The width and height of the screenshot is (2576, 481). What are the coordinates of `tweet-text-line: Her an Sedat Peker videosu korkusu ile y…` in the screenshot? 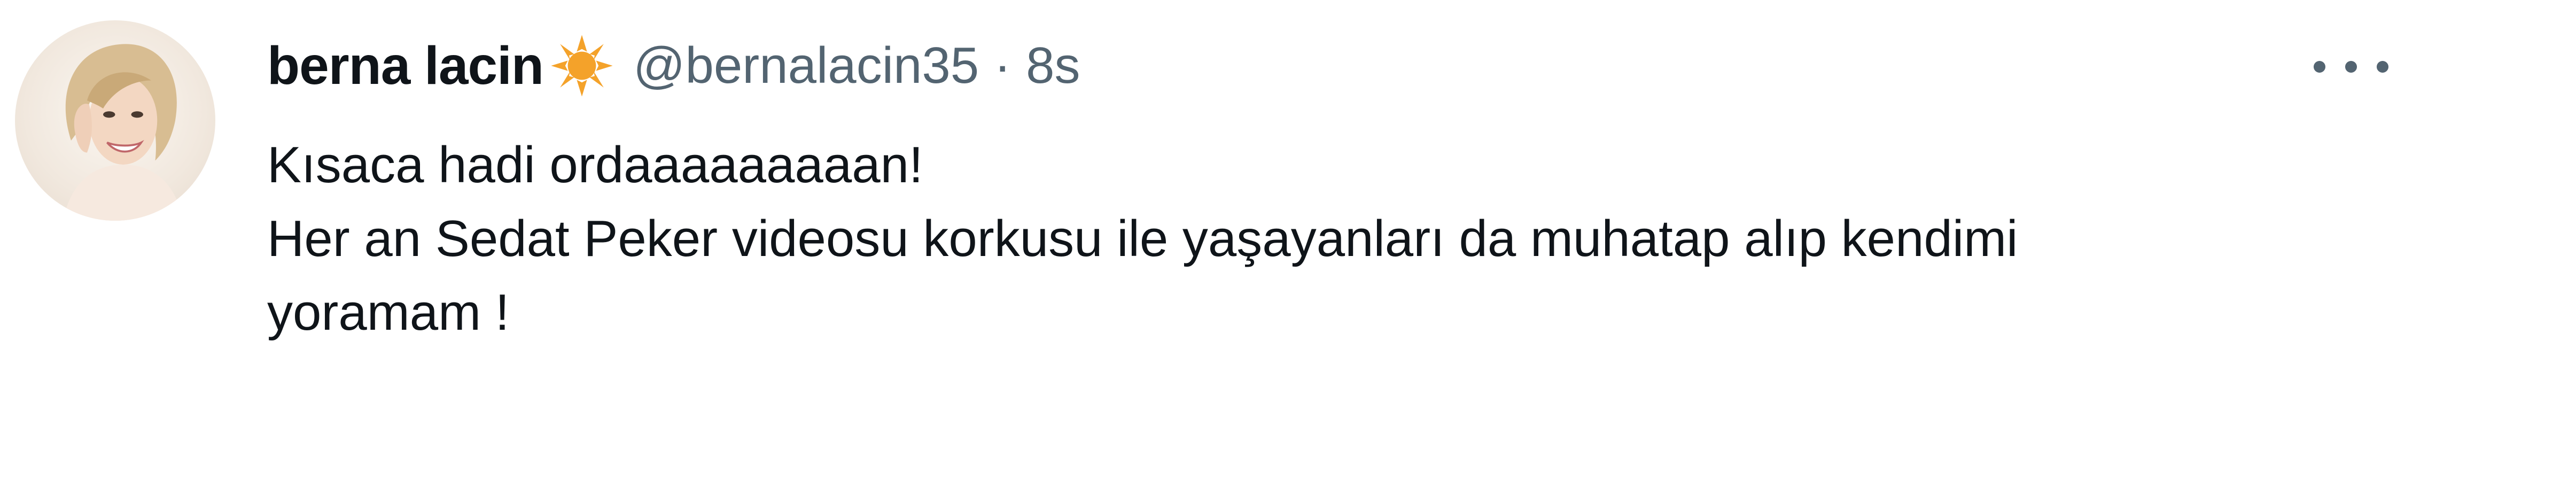 It's located at (1142, 239).